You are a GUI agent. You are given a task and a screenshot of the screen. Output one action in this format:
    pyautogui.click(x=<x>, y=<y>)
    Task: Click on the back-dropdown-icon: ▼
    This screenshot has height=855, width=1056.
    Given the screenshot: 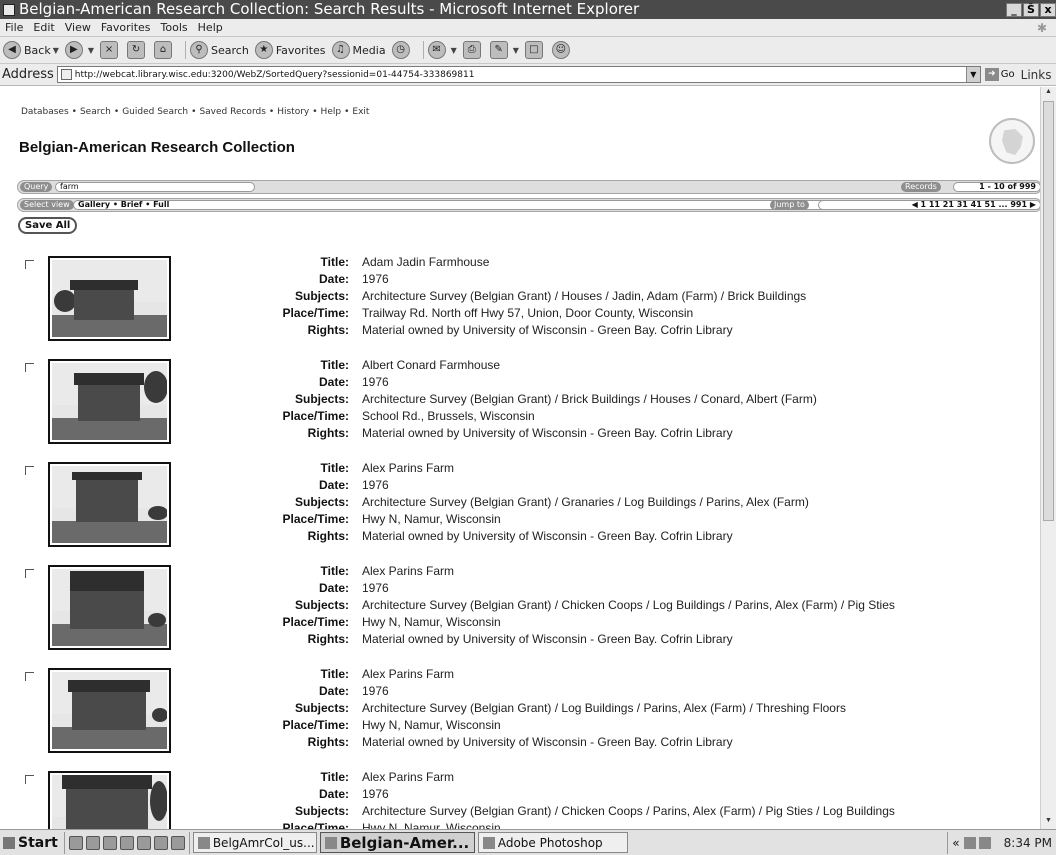 What is the action you would take?
    pyautogui.click(x=56, y=50)
    